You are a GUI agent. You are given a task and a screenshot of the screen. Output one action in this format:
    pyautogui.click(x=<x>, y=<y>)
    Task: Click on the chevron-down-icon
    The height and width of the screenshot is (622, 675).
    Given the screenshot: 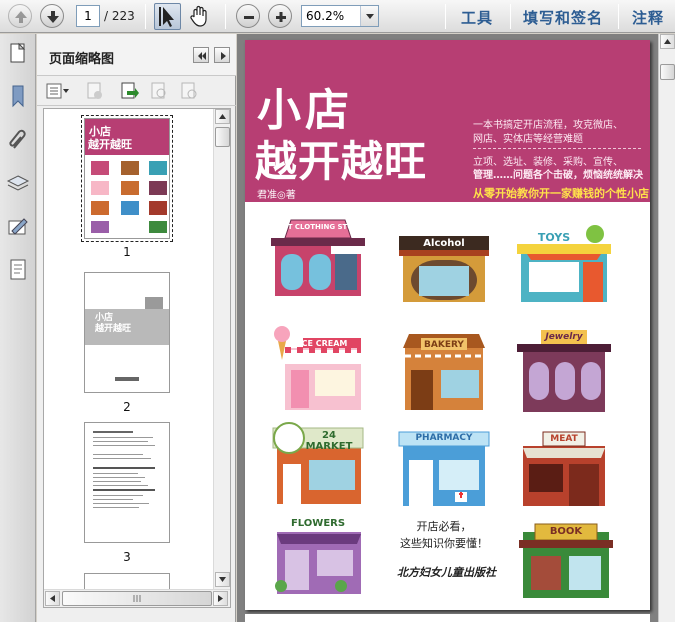 What is the action you would take?
    pyautogui.click(x=369, y=16)
    